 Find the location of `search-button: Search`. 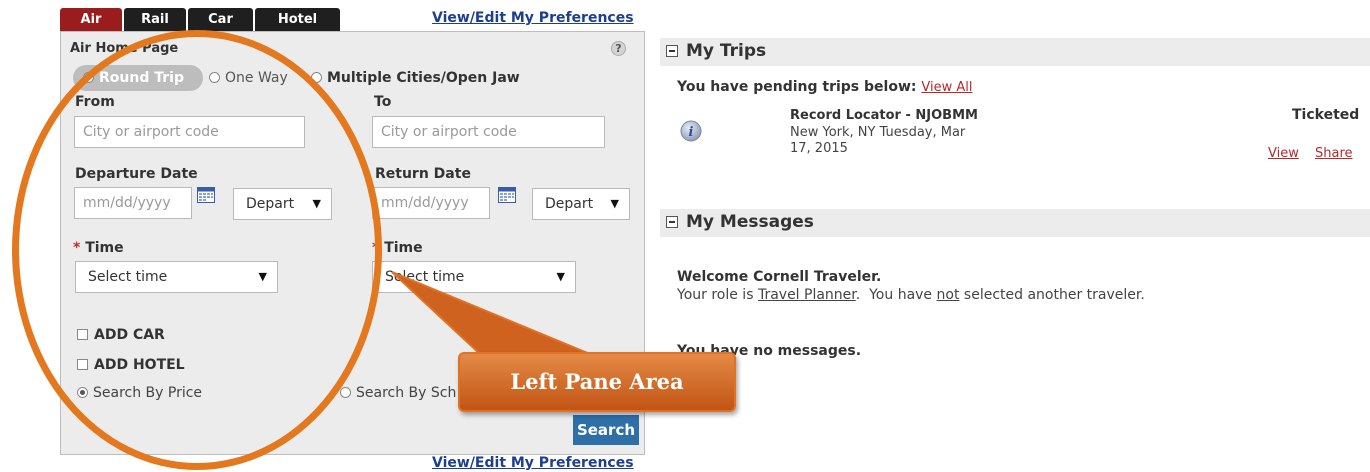

search-button: Search is located at coordinates (606, 430).